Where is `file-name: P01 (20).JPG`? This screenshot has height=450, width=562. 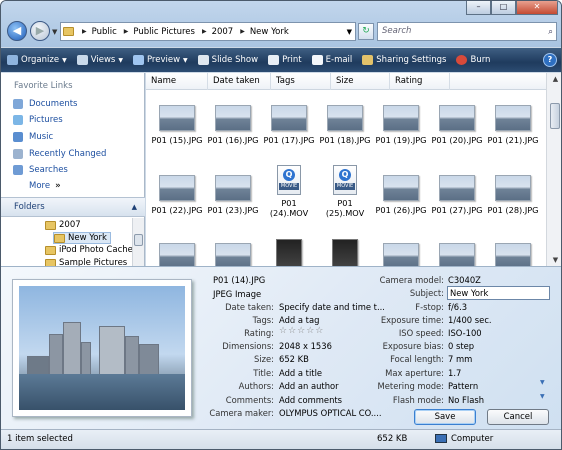
file-name: P01 (20).JPG is located at coordinates (457, 140).